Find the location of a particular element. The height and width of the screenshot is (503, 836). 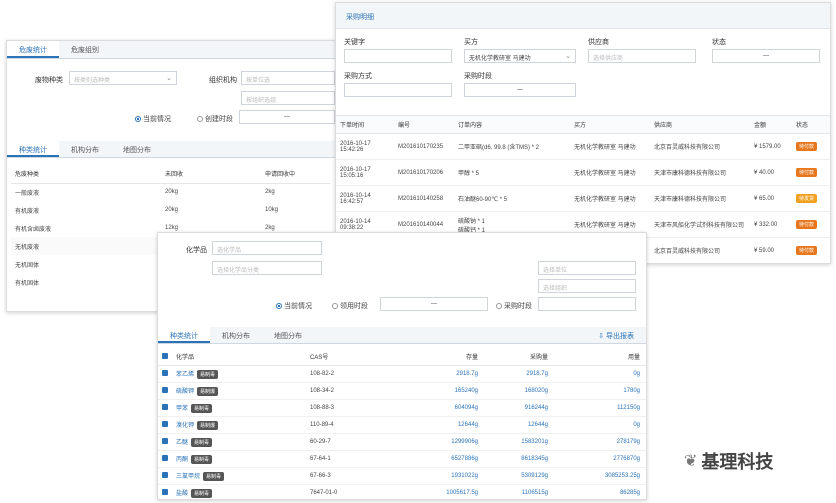

supplier-select: 选择供应商 is located at coordinates (642, 56).